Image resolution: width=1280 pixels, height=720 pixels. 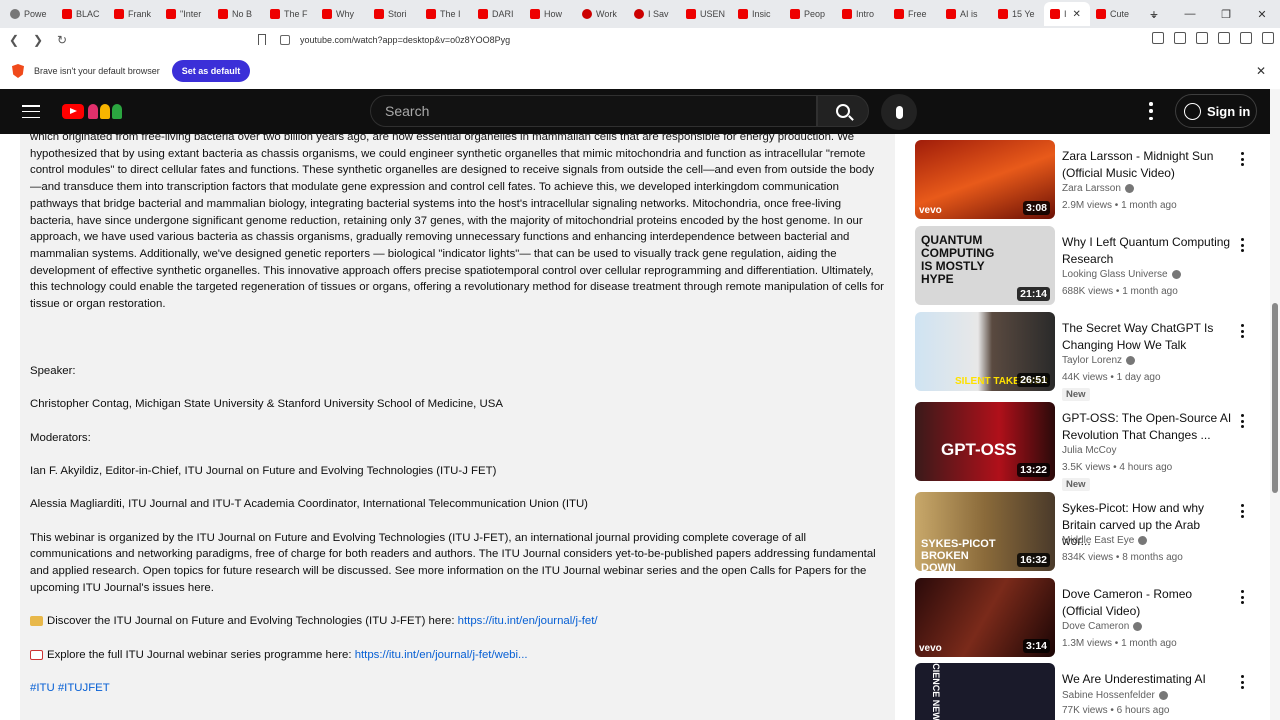 What do you see at coordinates (1226, 14) in the screenshot?
I see `restore-icon: ❐` at bounding box center [1226, 14].